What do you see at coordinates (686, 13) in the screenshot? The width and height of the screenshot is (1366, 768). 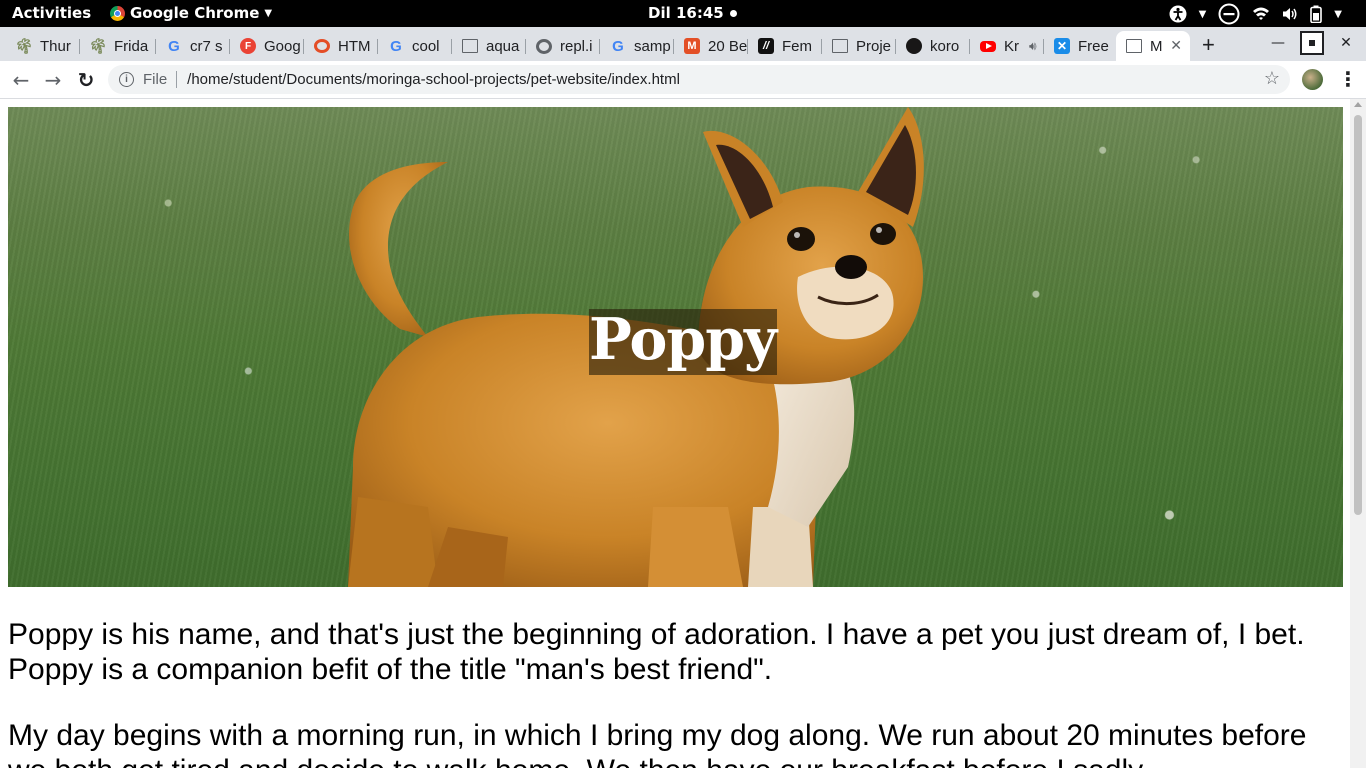 I see `clock-label: Dil 16:45` at bounding box center [686, 13].